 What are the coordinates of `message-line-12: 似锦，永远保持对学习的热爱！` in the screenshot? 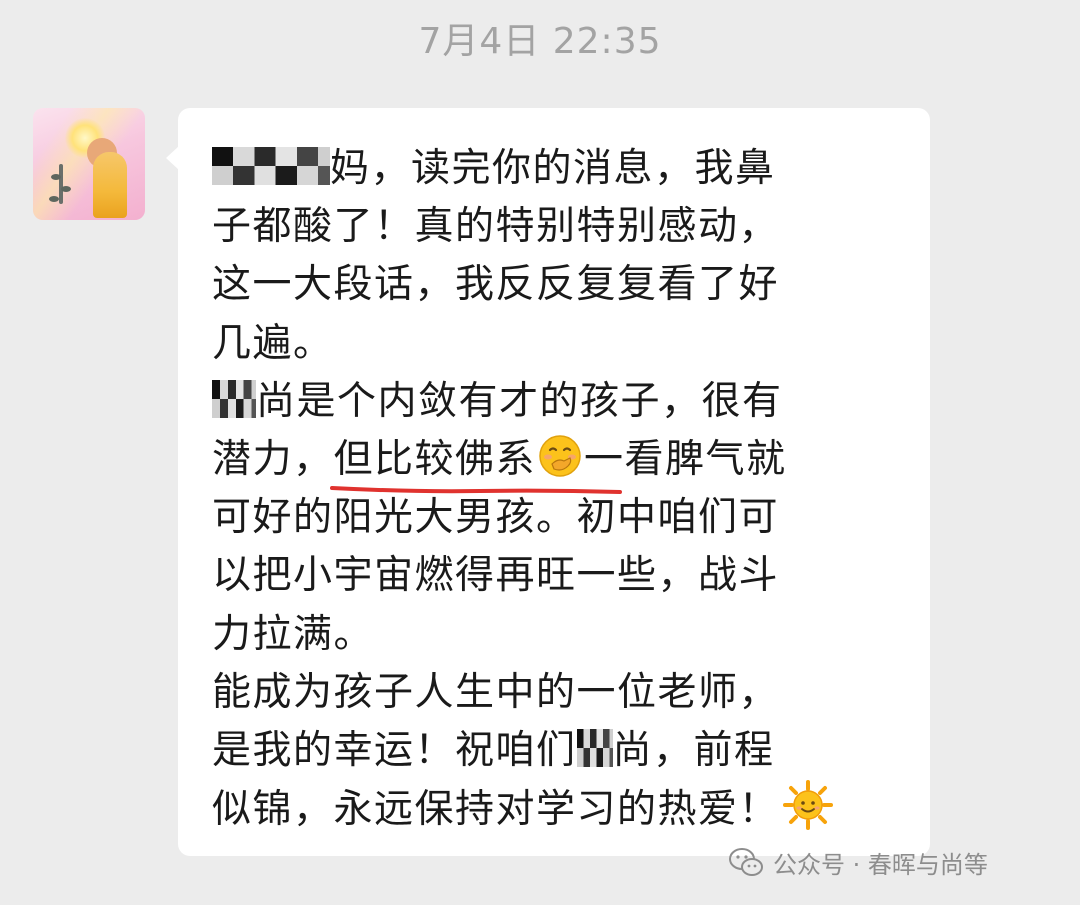 It's located at (557, 809).